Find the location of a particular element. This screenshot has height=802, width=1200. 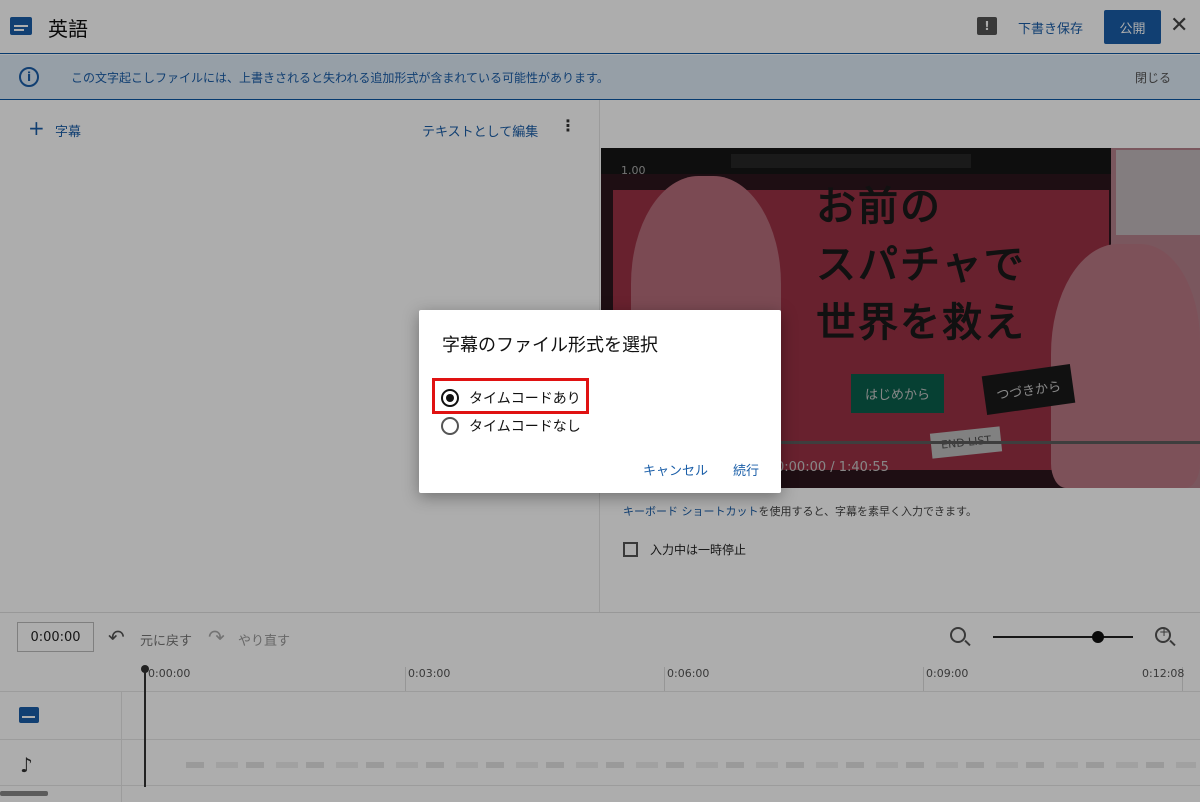

radio-with-timecode is located at coordinates (450, 398).